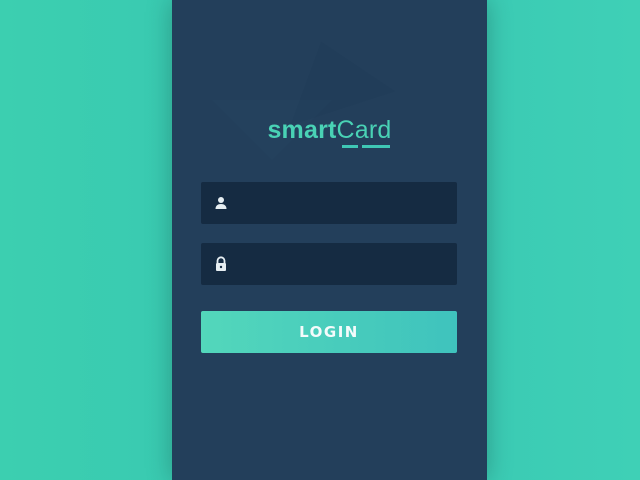 The width and height of the screenshot is (640, 480). What do you see at coordinates (364, 130) in the screenshot?
I see `logo-text-light: Card` at bounding box center [364, 130].